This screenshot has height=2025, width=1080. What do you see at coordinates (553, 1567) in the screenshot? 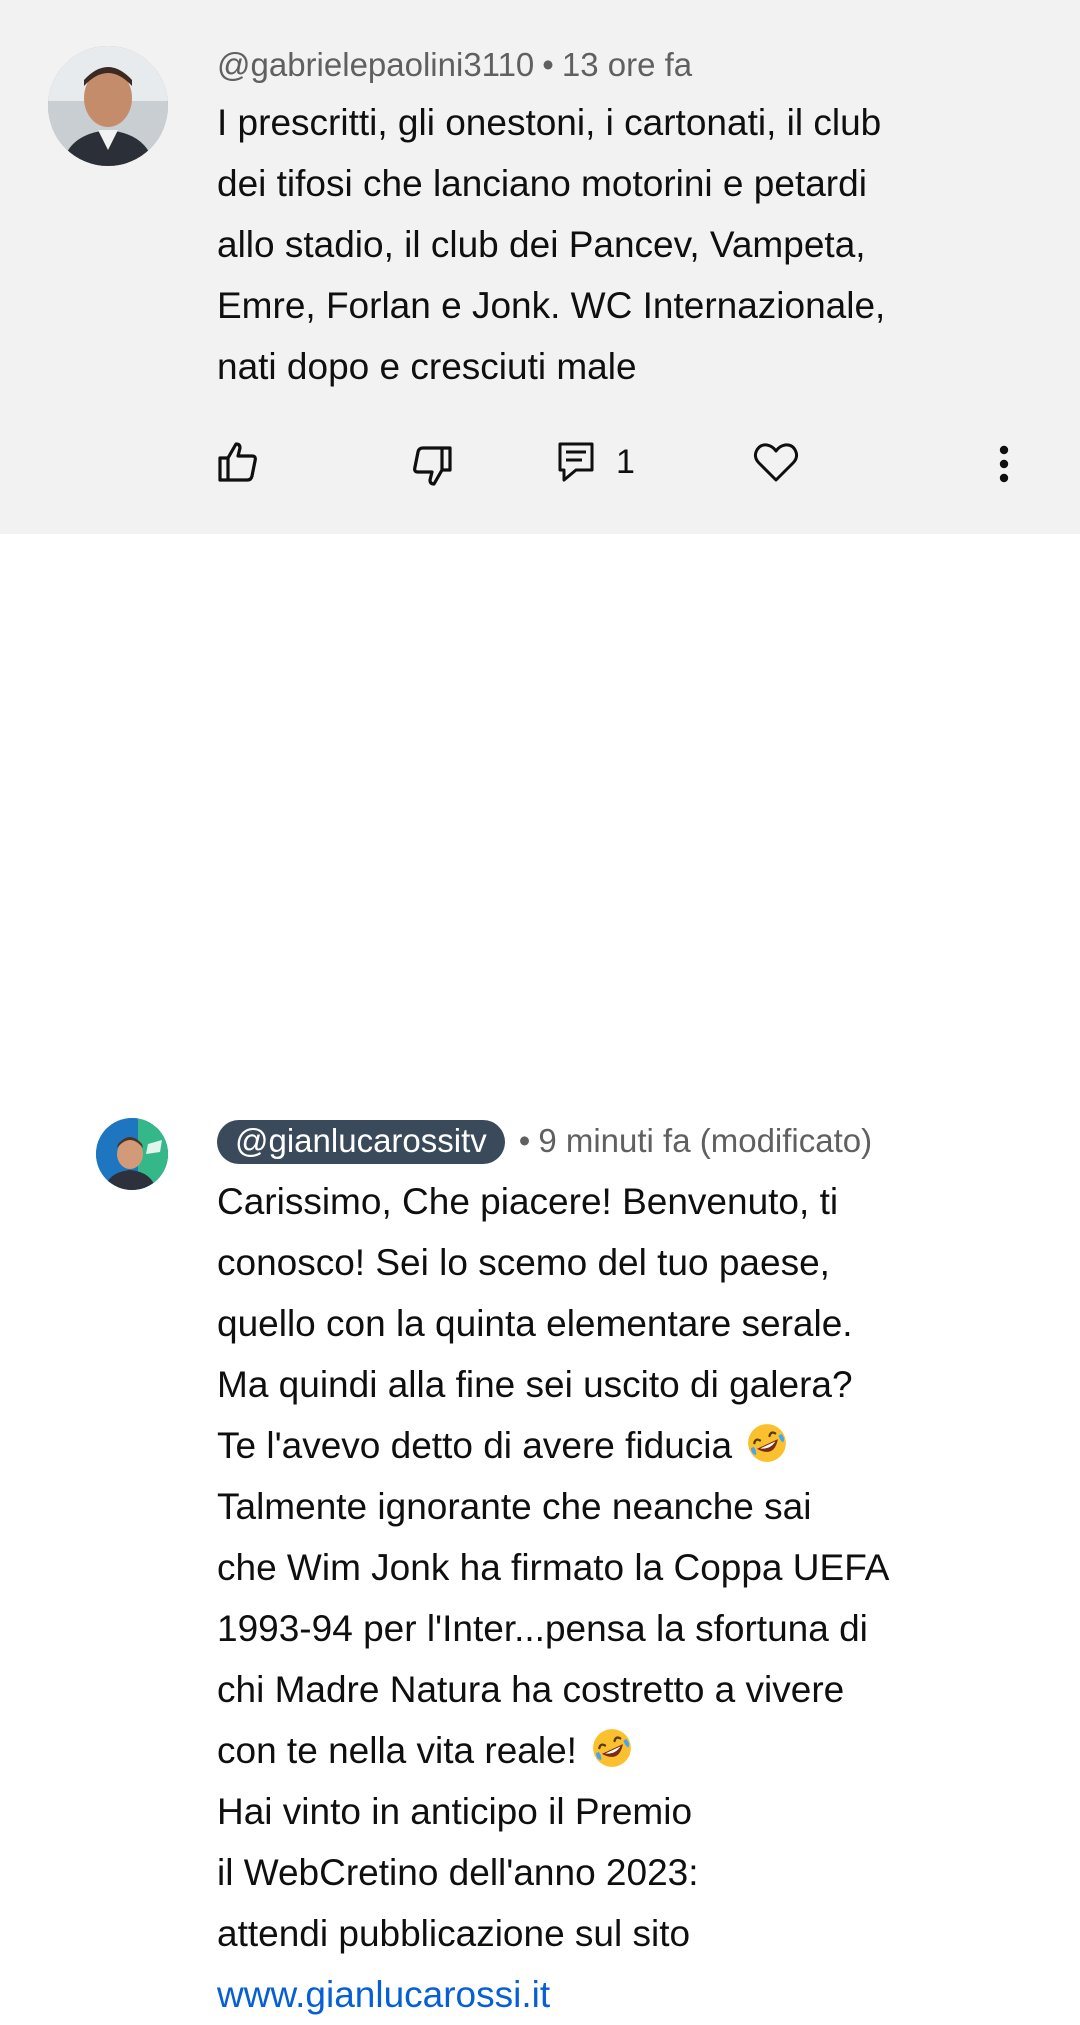
I see `comment-line: che Wim Jonk ha firmato la Coppa UEFA` at bounding box center [553, 1567].